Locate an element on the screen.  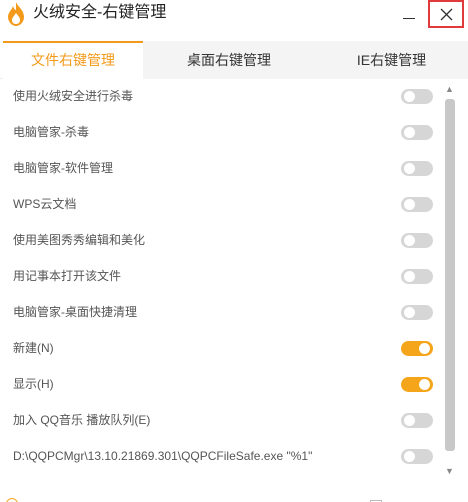
footer-note is located at coordinates (15, 499).